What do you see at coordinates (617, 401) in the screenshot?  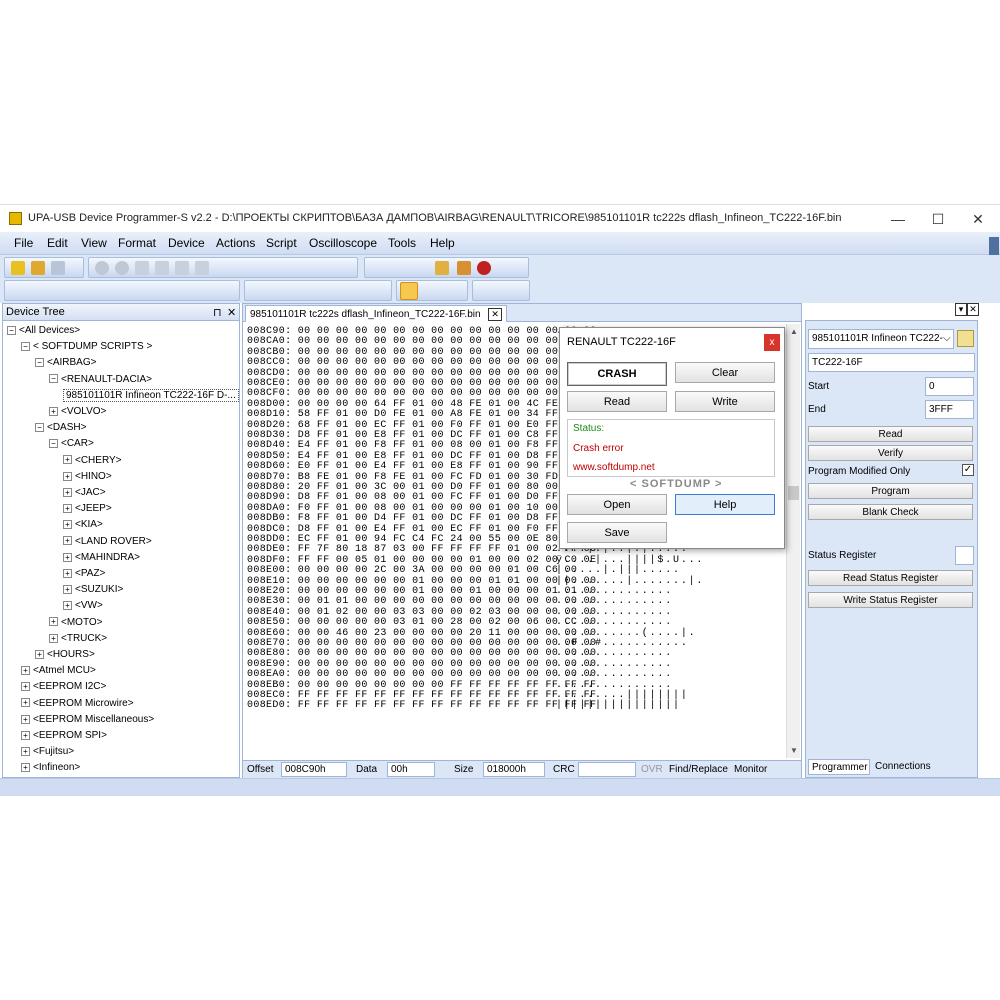 I see `dialog-read-button: Read` at bounding box center [617, 401].